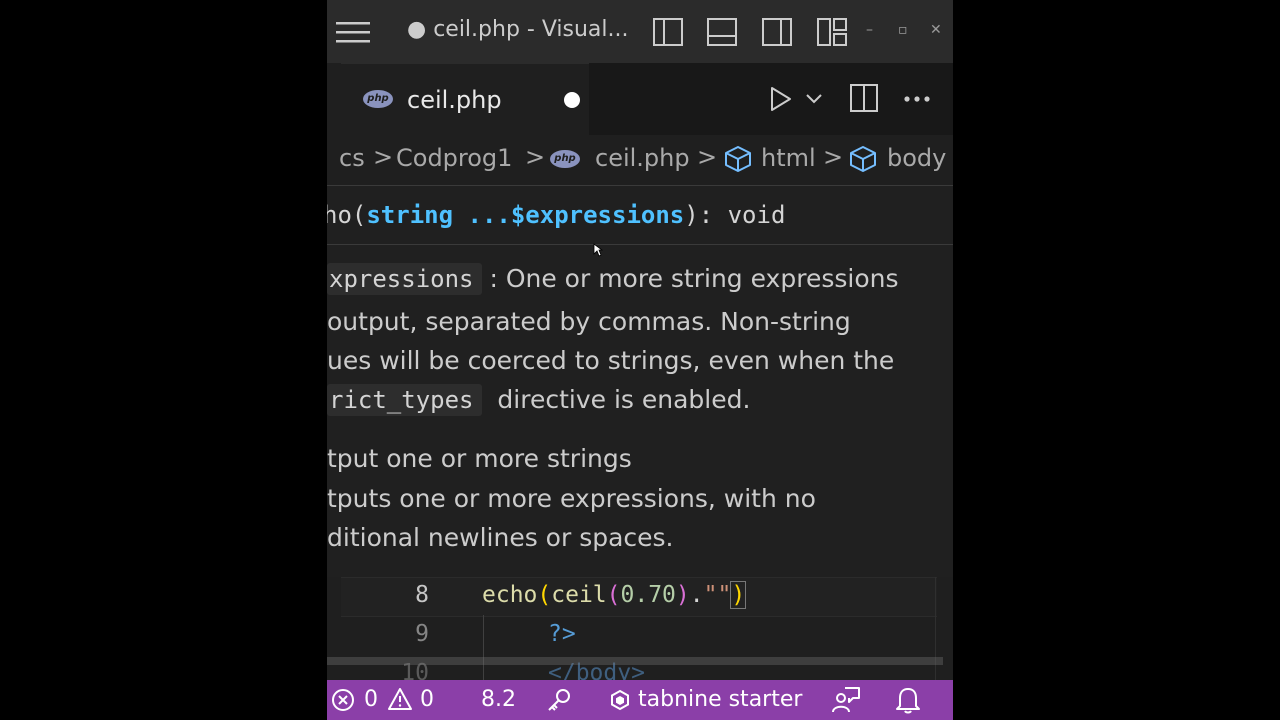 This screenshot has width=1280, height=720. I want to click on breadcrumb-item-docs: cs, so click(352, 158).